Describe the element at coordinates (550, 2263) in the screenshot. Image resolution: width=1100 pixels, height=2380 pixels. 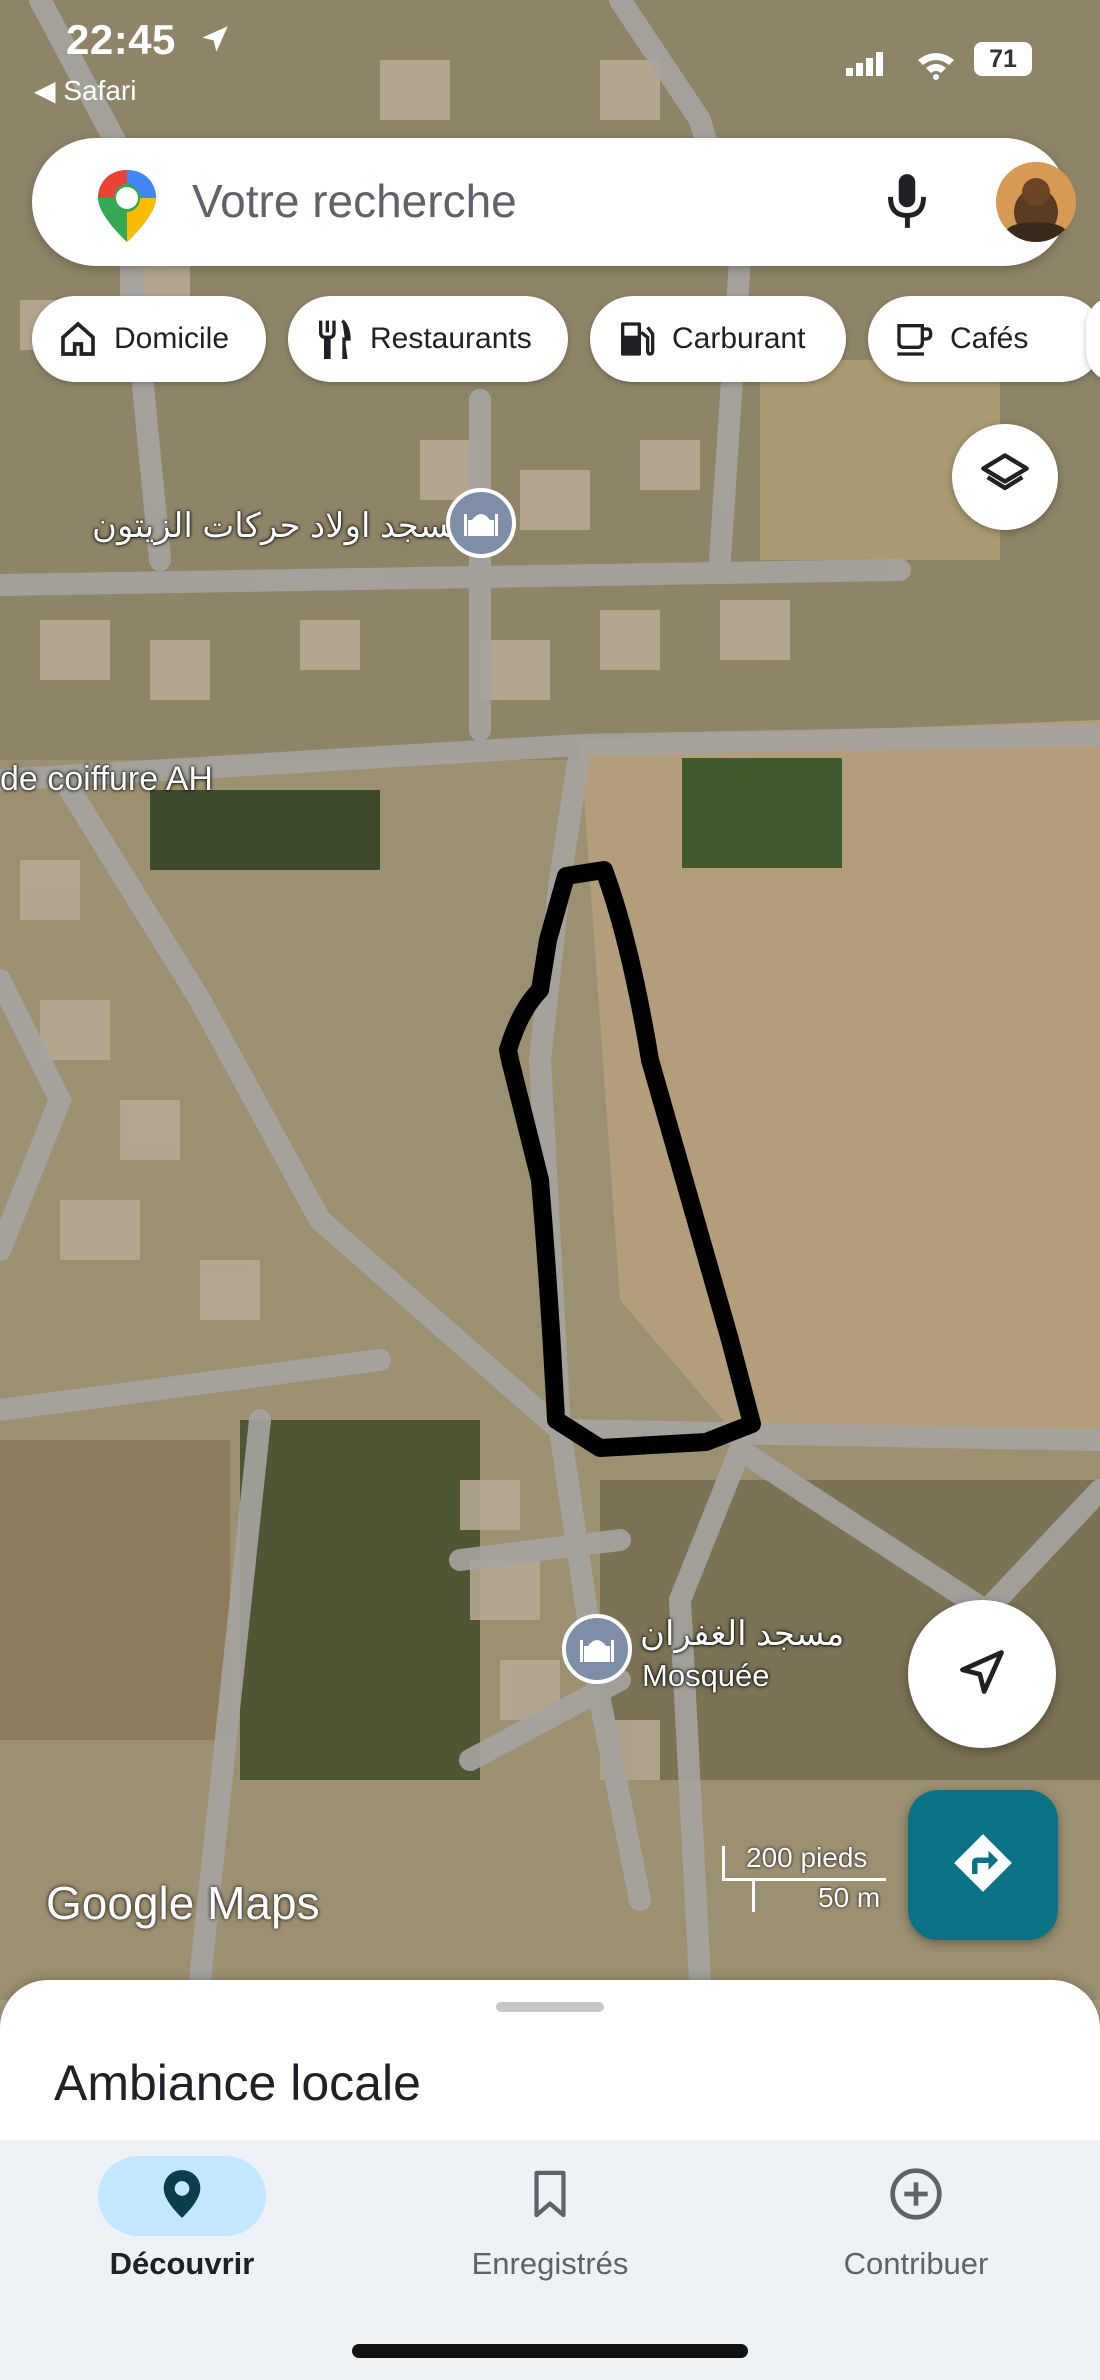
I see `nav-label: Enregistrés` at that location.